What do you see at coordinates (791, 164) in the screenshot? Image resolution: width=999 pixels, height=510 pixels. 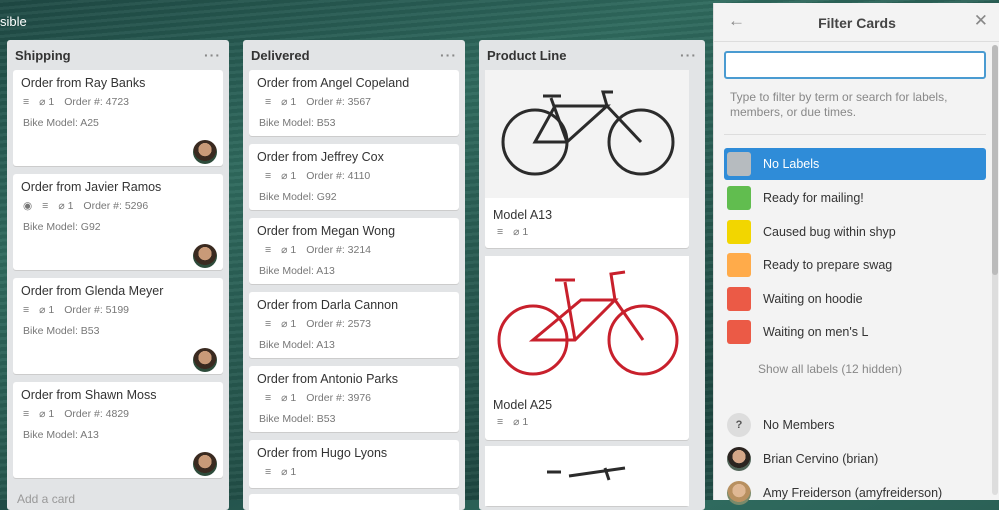 I see `label-name: No Labels` at bounding box center [791, 164].